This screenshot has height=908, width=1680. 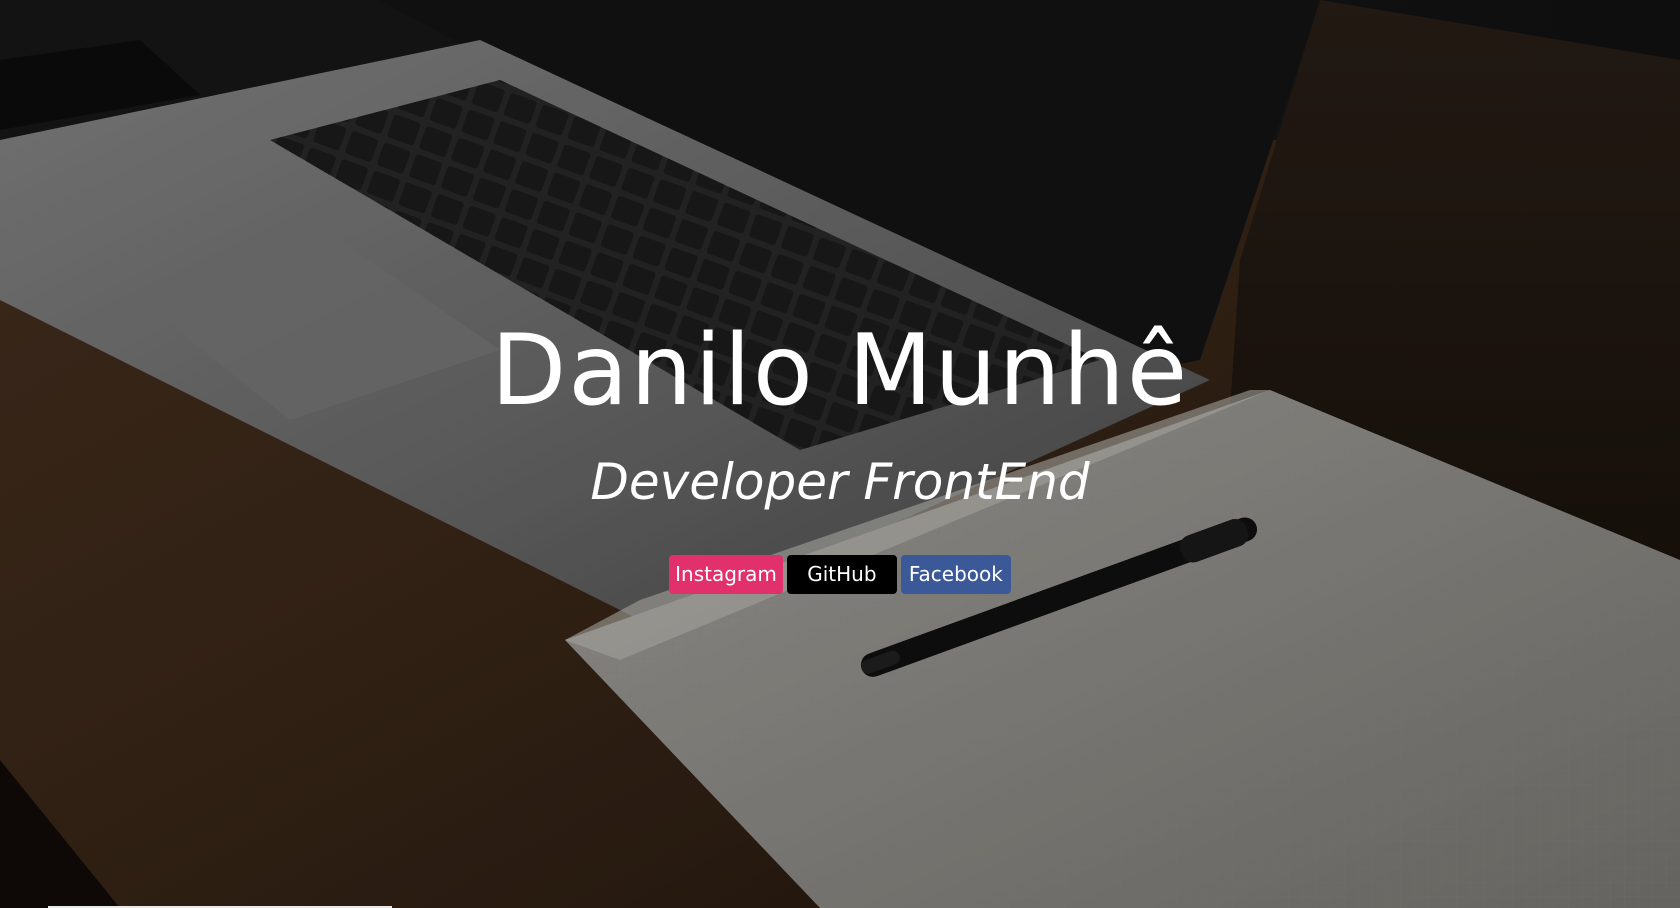 I want to click on hero-title: Danilo Munhê, so click(x=840, y=371).